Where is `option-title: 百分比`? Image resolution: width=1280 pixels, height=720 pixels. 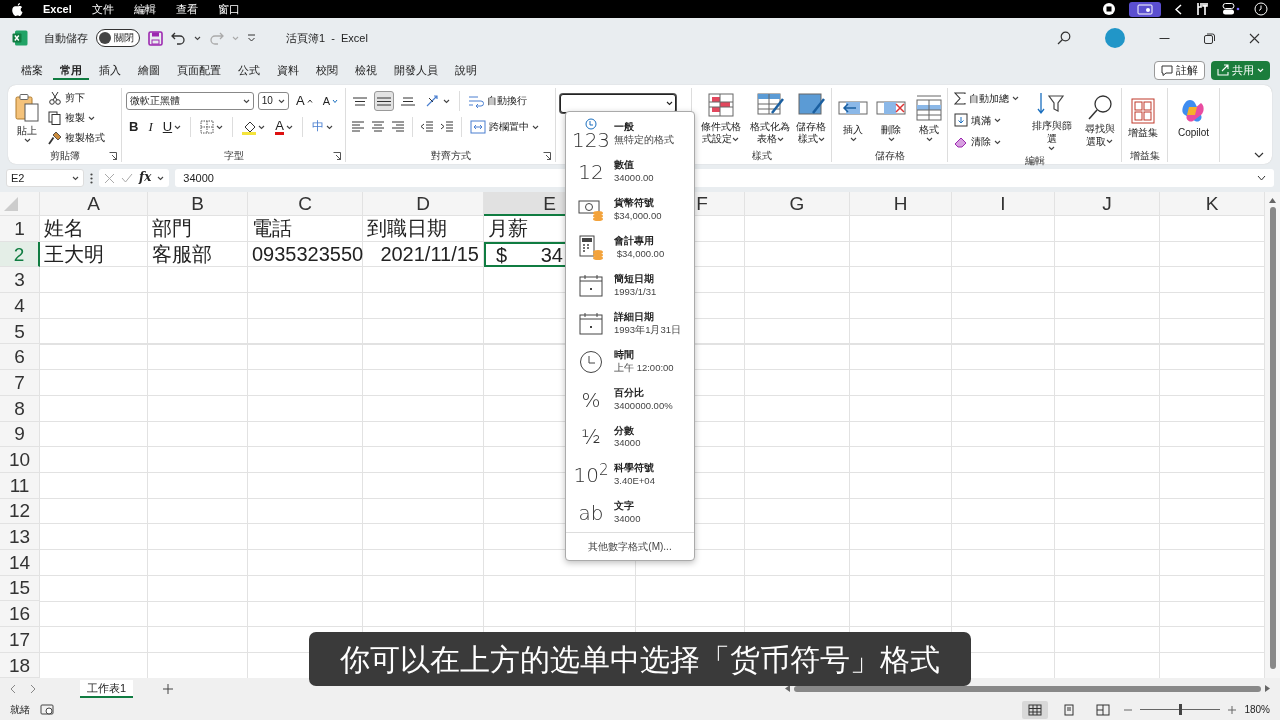 option-title: 百分比 is located at coordinates (629, 393).